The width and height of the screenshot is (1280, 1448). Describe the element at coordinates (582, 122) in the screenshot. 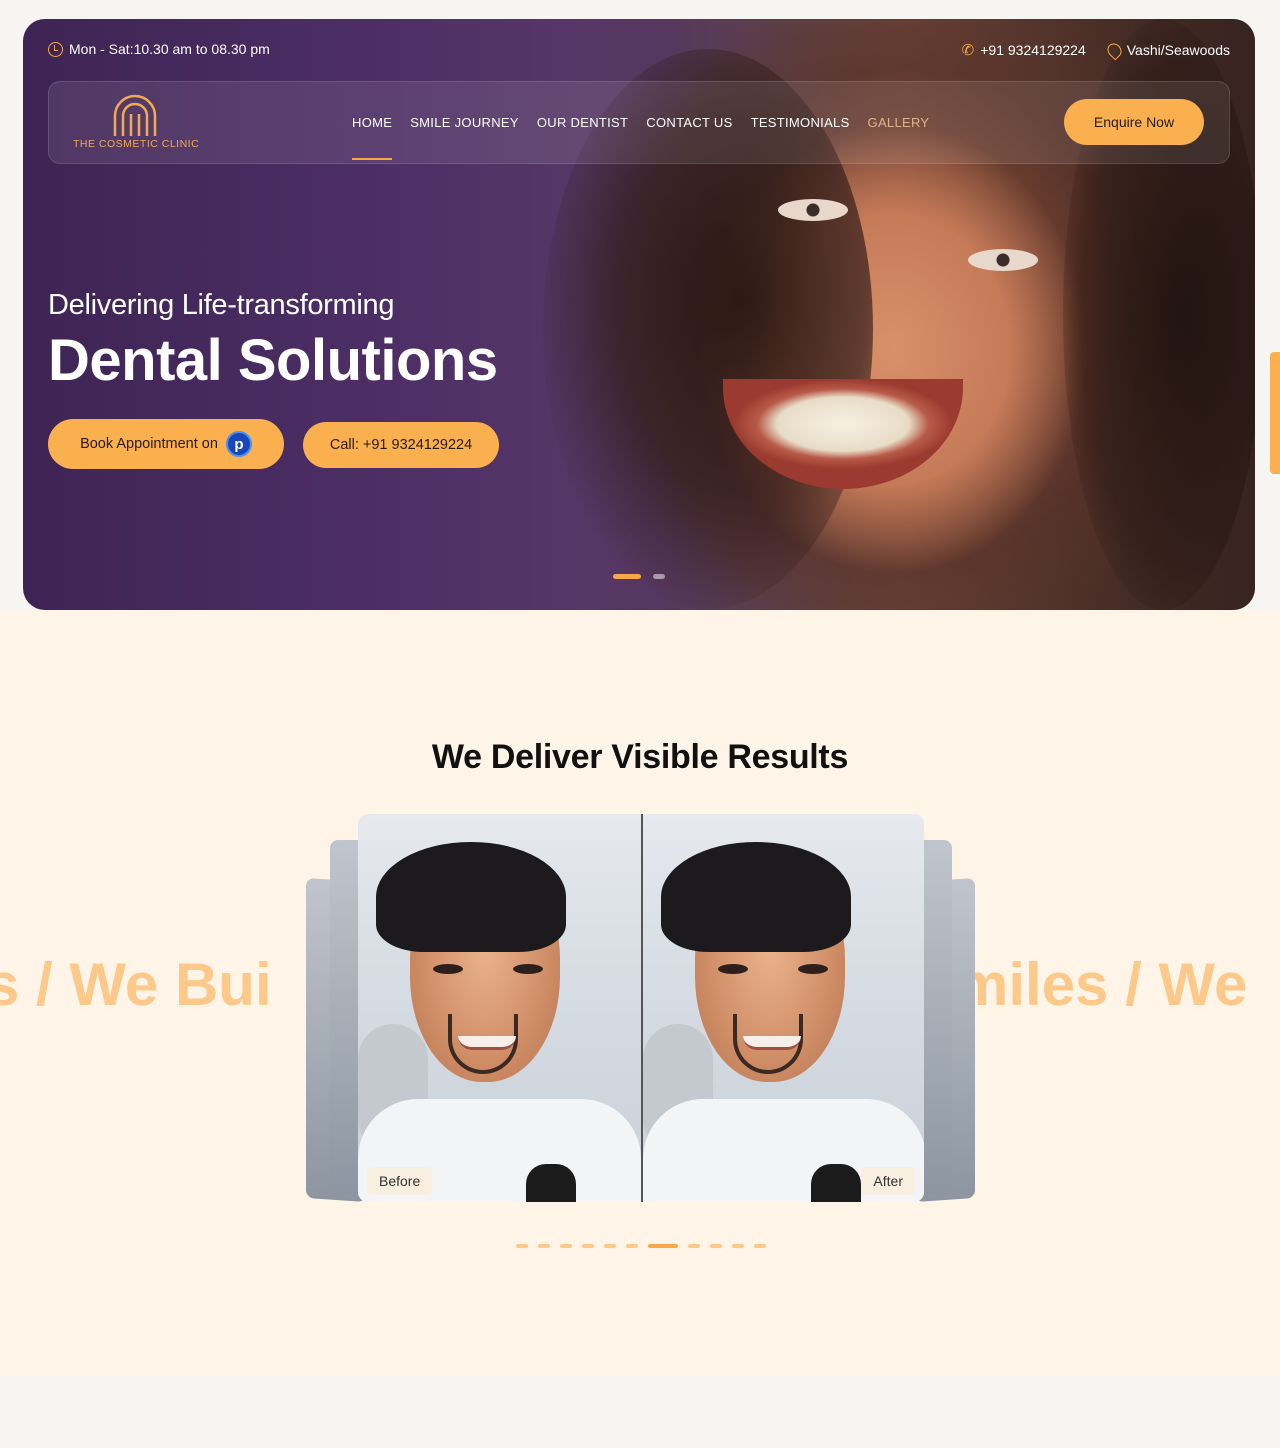

I see `nav-our-dentist: OUR DENTIST` at that location.